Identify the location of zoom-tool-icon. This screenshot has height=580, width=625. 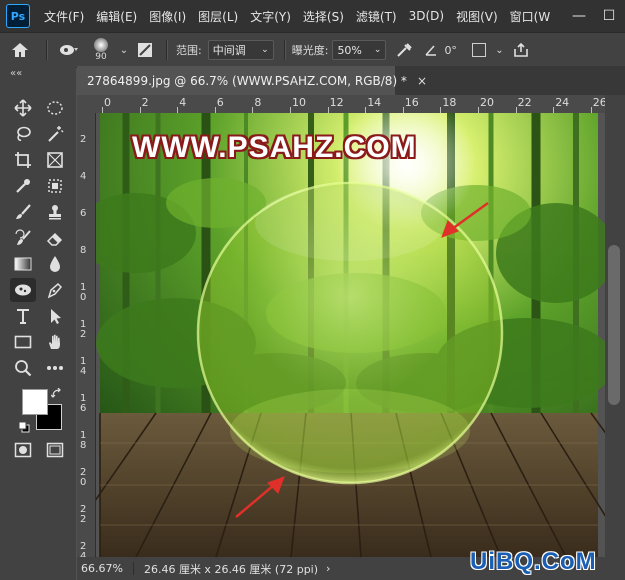
(23, 368).